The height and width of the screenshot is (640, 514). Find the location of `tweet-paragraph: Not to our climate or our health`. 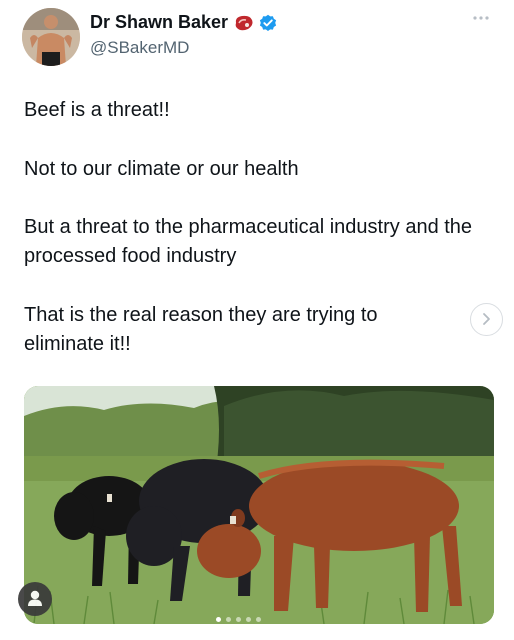

tweet-paragraph: Not to our climate or our health is located at coordinates (161, 169).